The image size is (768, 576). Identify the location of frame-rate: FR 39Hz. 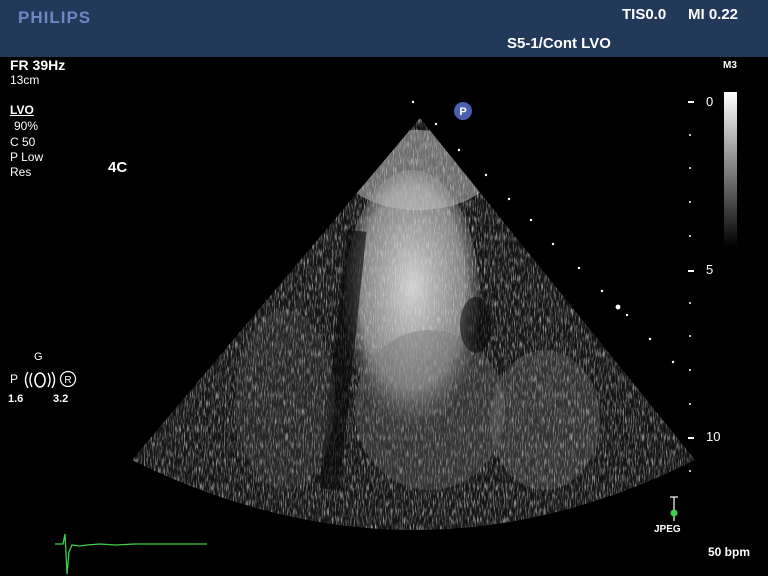
(38, 65).